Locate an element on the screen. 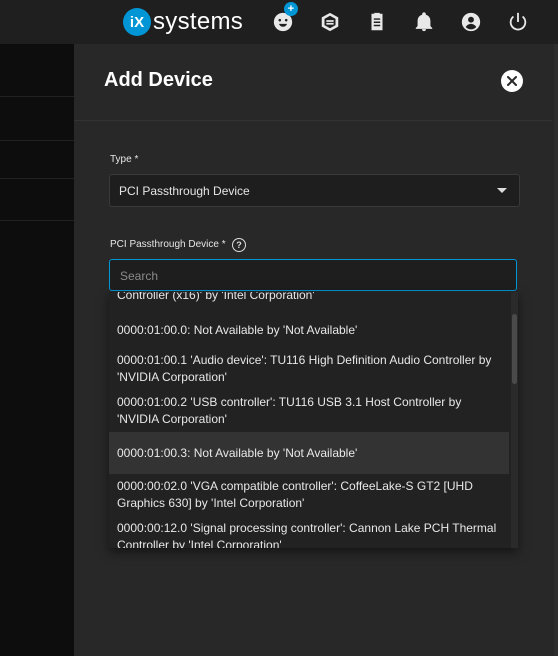  logo-text: systems is located at coordinates (198, 21).